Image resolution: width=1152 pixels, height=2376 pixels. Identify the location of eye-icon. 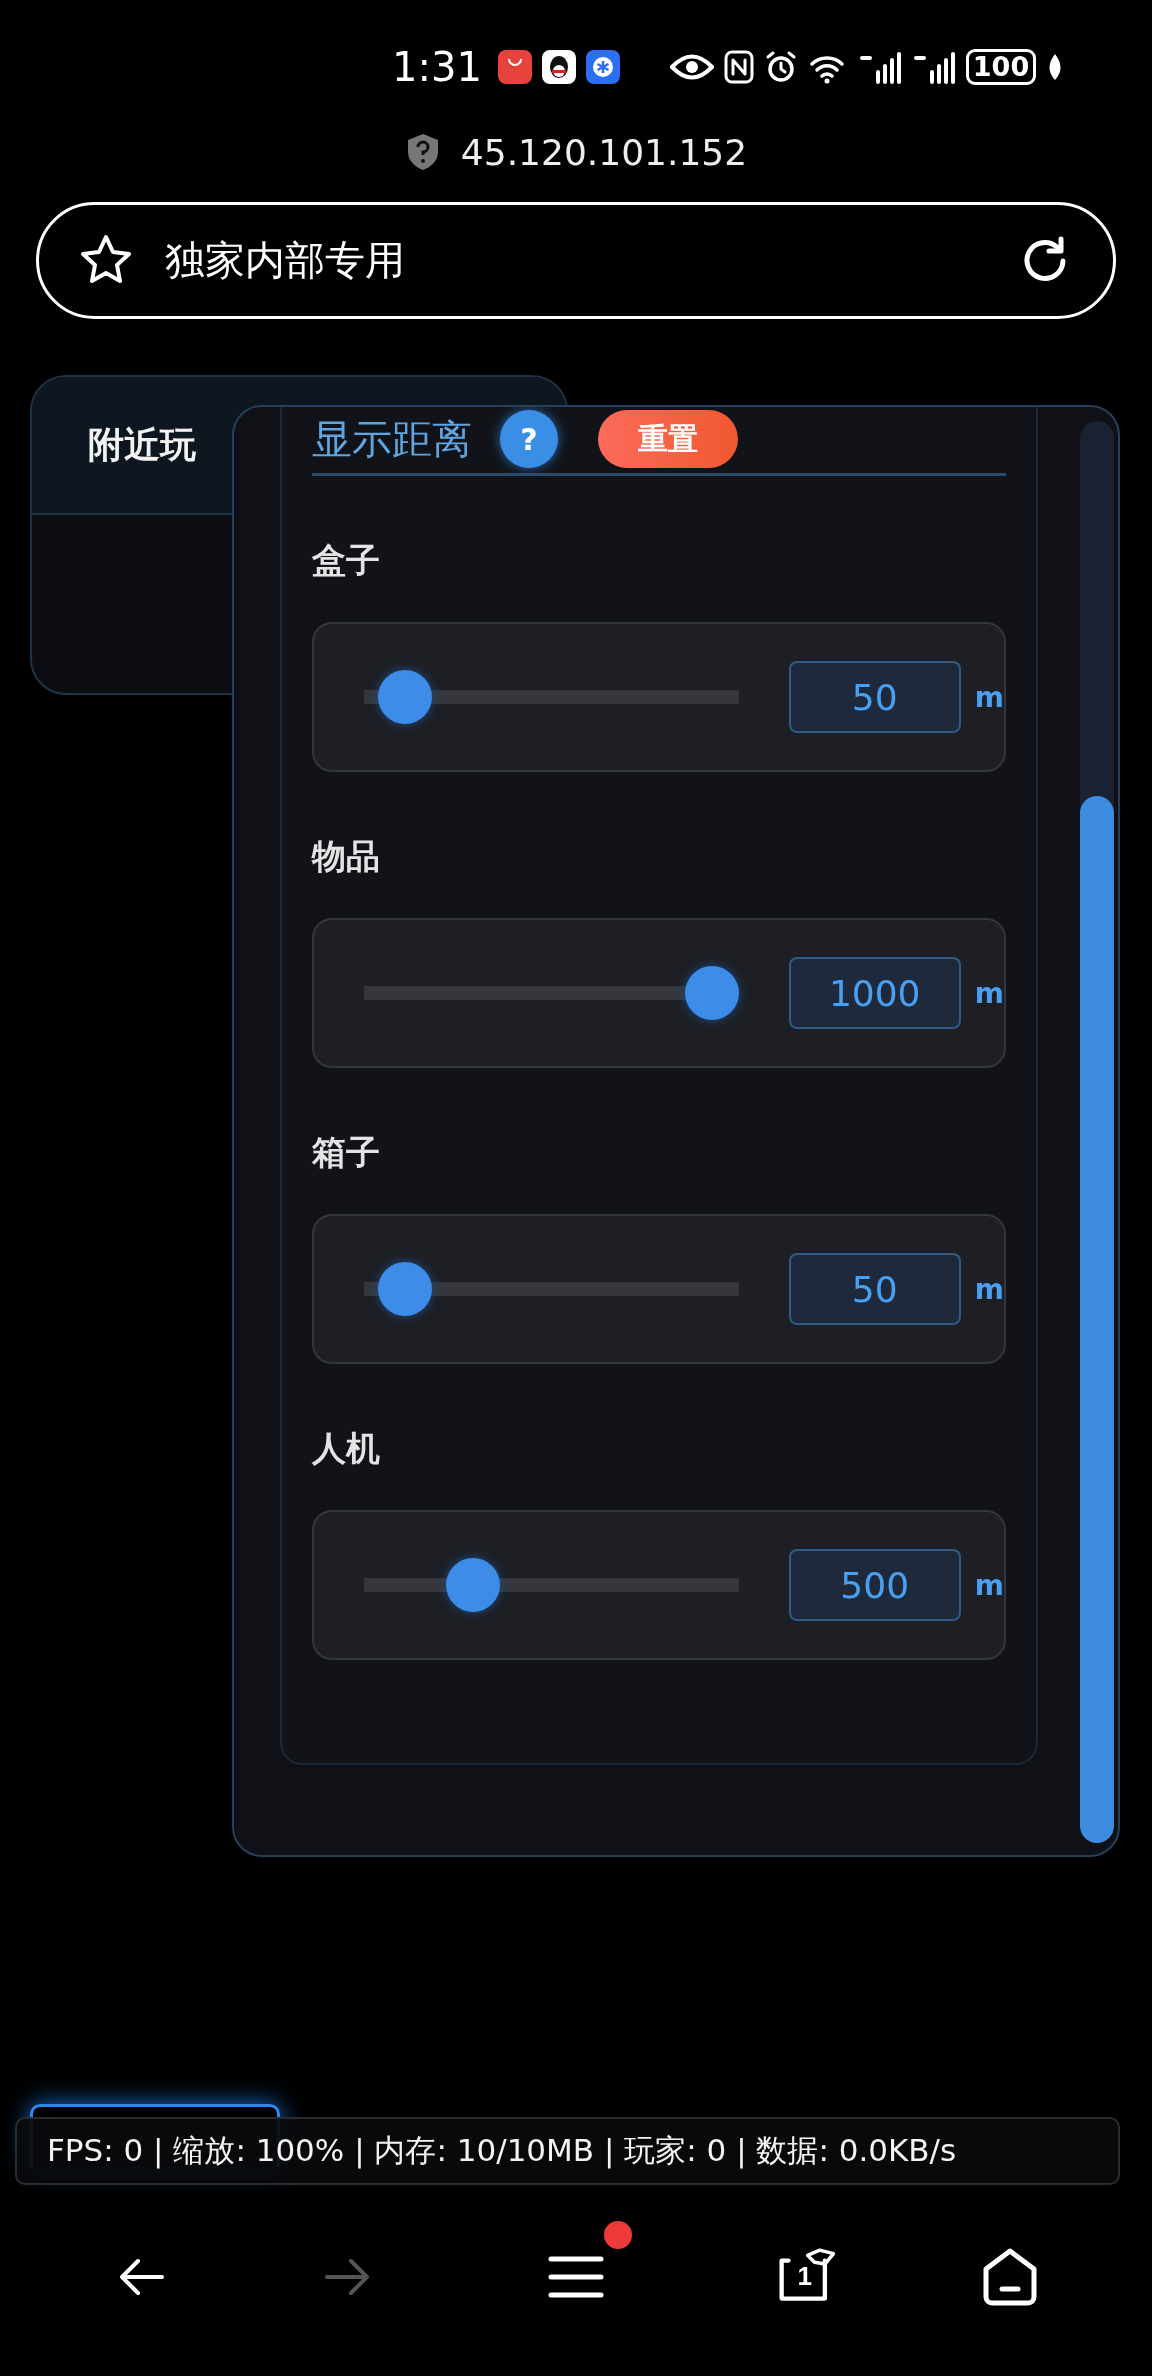
(691, 67).